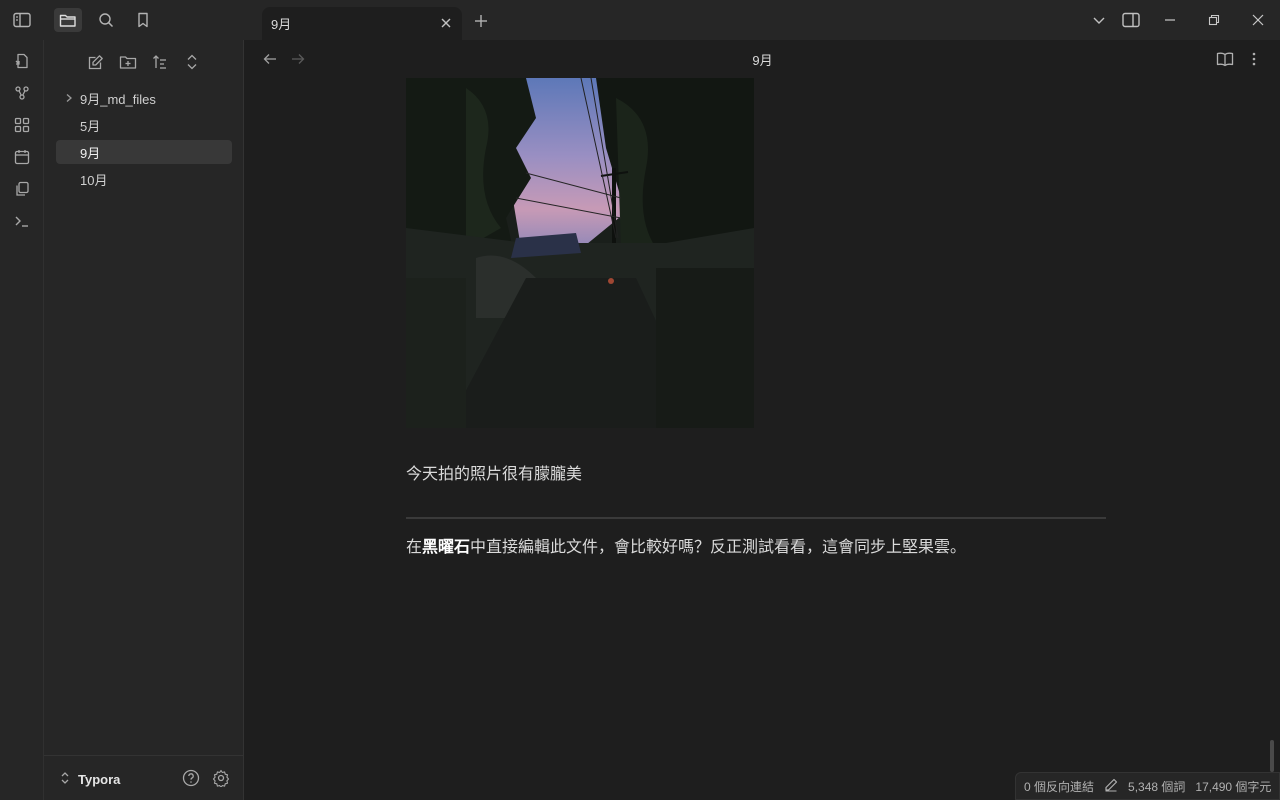 This screenshot has height=800, width=1280. Describe the element at coordinates (22, 93) in the screenshot. I see `graph-view-icon` at that location.